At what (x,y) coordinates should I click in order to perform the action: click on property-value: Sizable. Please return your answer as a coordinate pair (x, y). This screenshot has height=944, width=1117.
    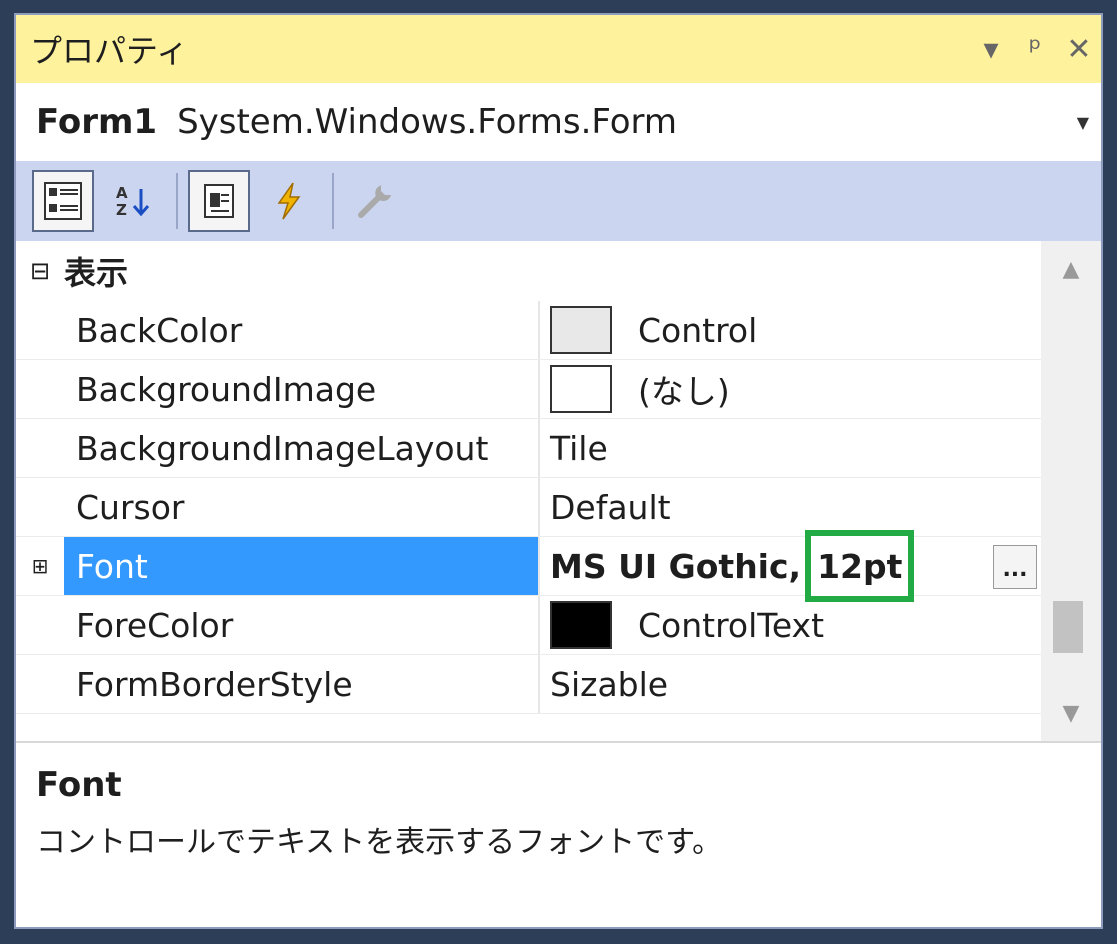
    Looking at the image, I should click on (790, 684).